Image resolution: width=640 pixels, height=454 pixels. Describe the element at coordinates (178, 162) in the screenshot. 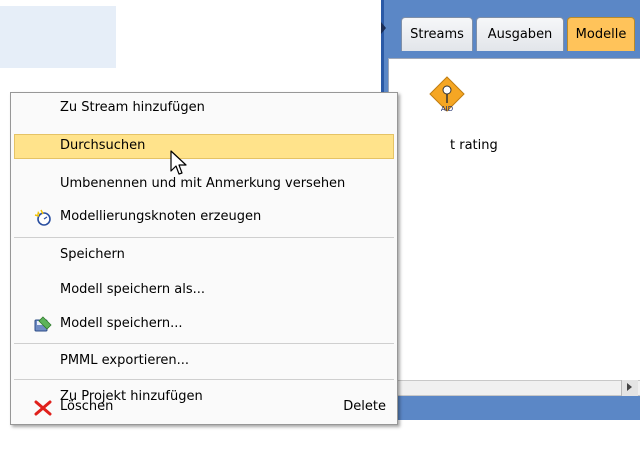

I see `mouse-pointer-icon` at that location.